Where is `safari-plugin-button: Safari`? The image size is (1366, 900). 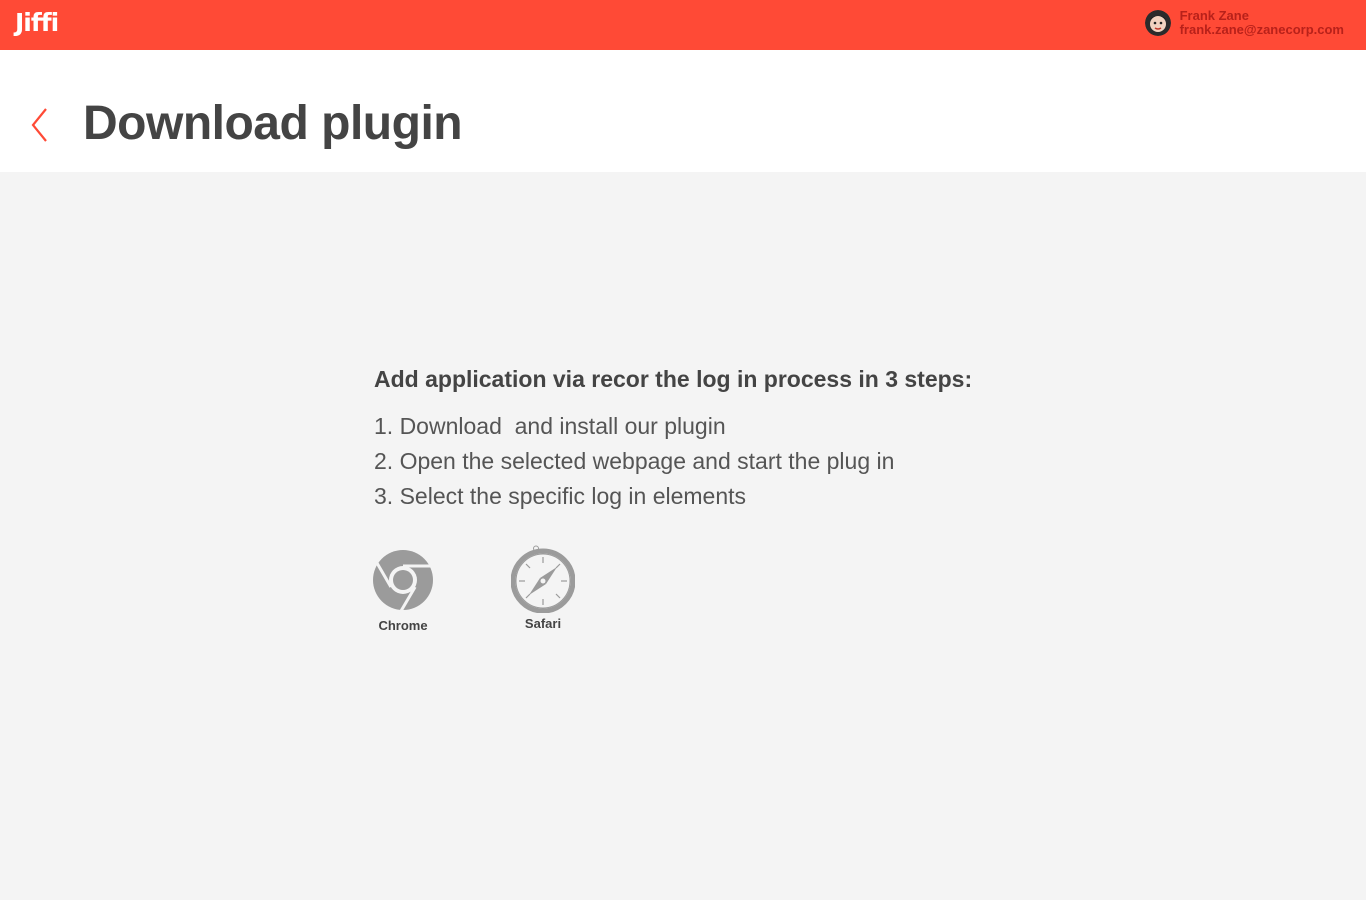 safari-plugin-button: Safari is located at coordinates (543, 588).